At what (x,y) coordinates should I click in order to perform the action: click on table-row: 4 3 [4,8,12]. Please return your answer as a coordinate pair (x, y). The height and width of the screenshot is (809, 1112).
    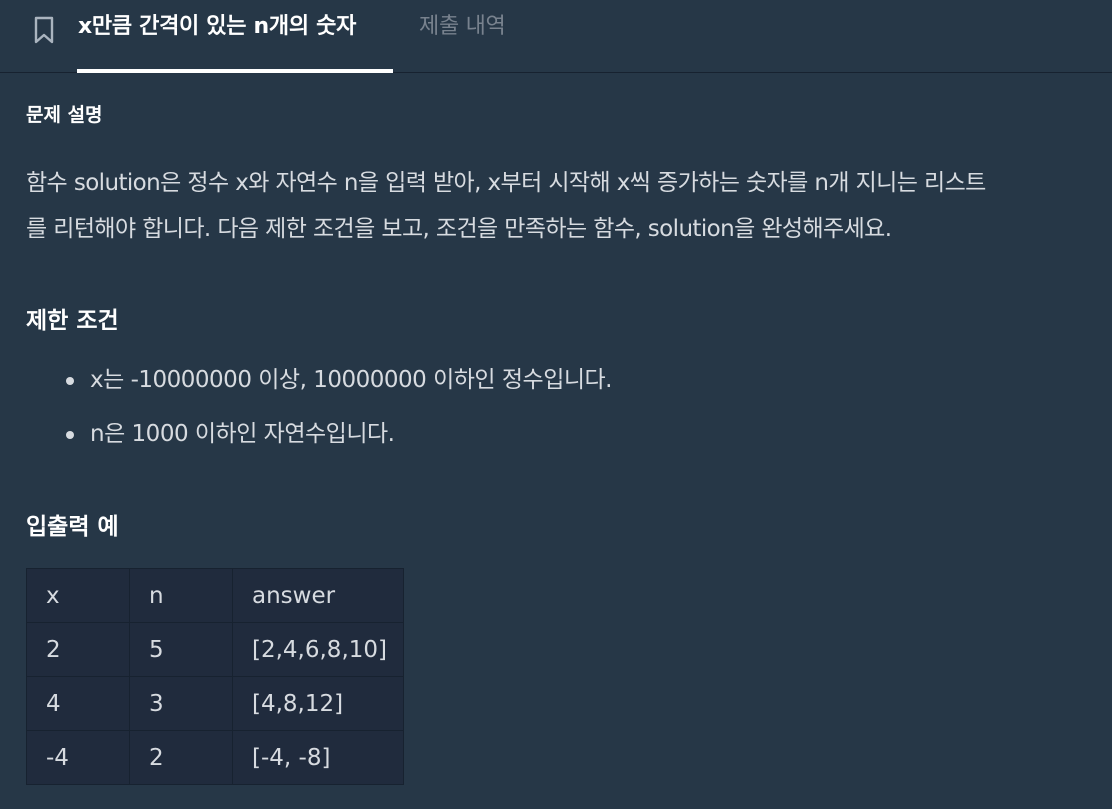
    Looking at the image, I should click on (215, 703).